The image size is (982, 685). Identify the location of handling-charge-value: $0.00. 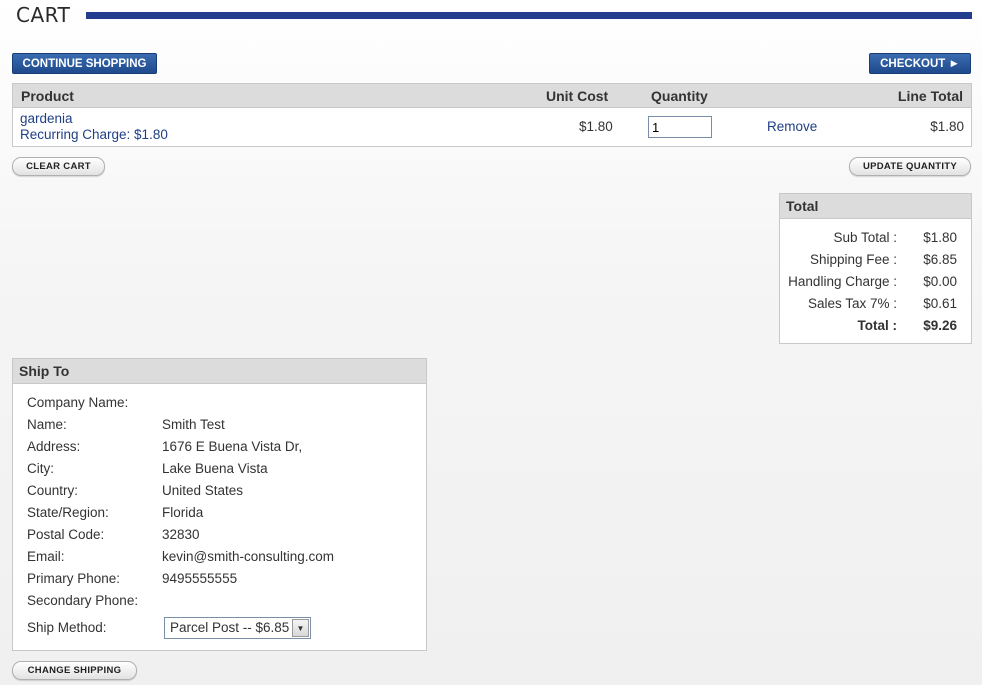
(940, 281).